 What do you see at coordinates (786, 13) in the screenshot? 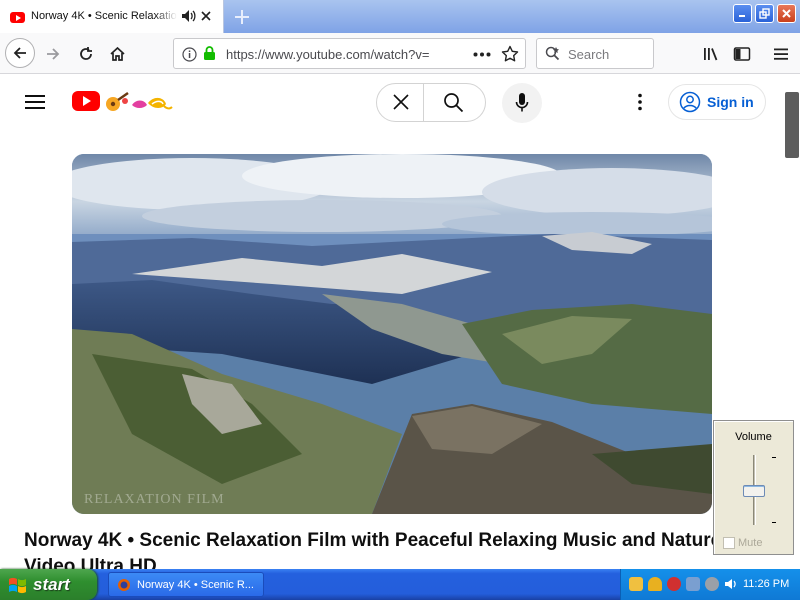
I see `close-window-icon` at bounding box center [786, 13].